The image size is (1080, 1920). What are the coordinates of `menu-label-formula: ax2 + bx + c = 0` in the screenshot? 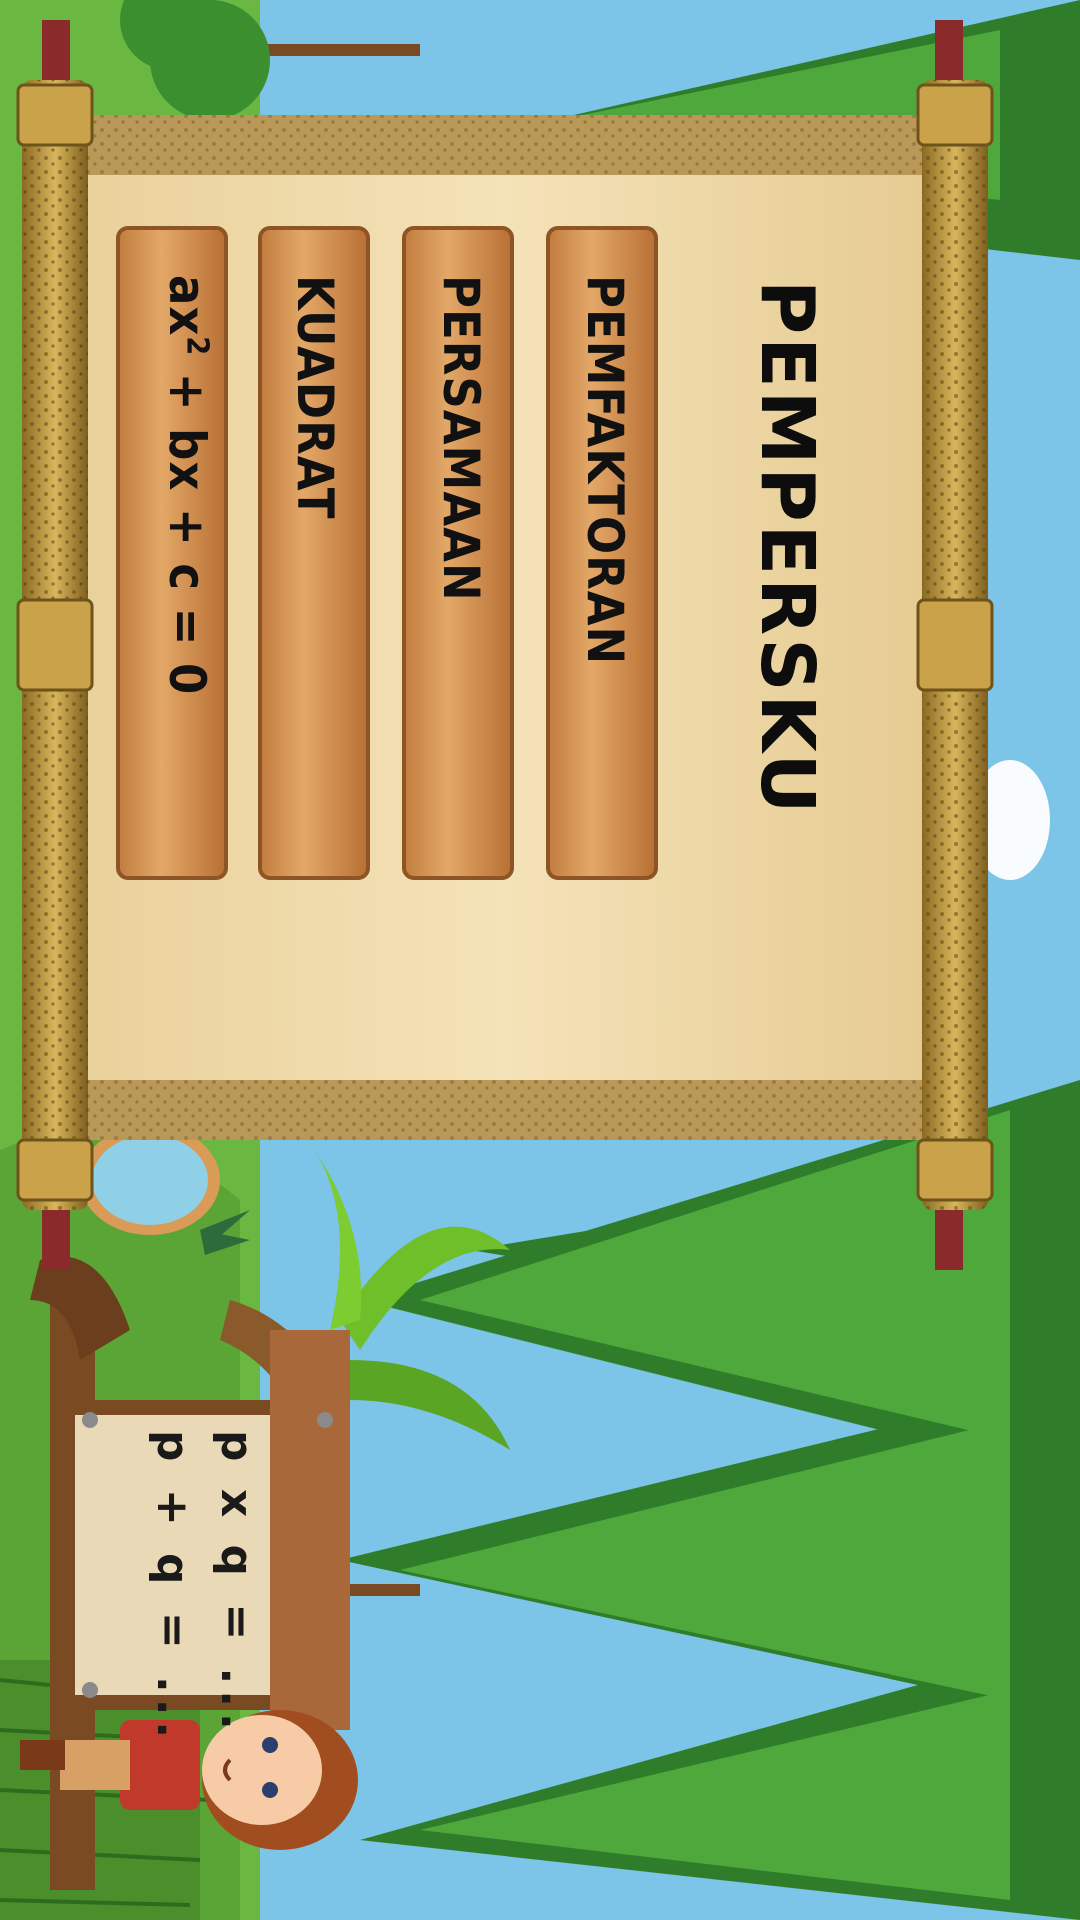 It's located at (187, 485).